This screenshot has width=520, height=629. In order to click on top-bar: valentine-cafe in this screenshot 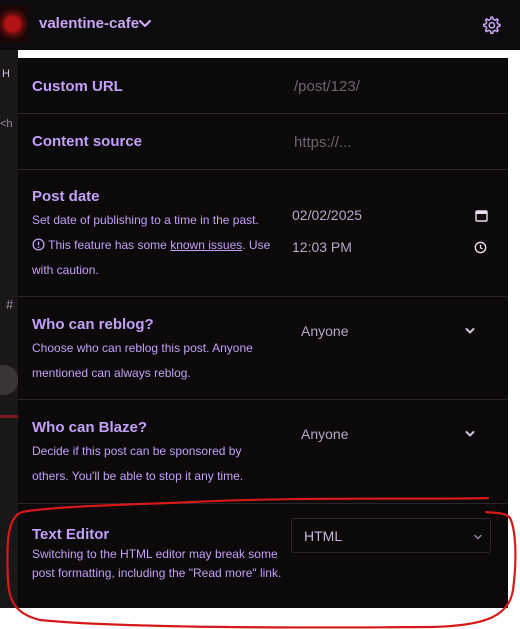, I will do `click(260, 25)`.